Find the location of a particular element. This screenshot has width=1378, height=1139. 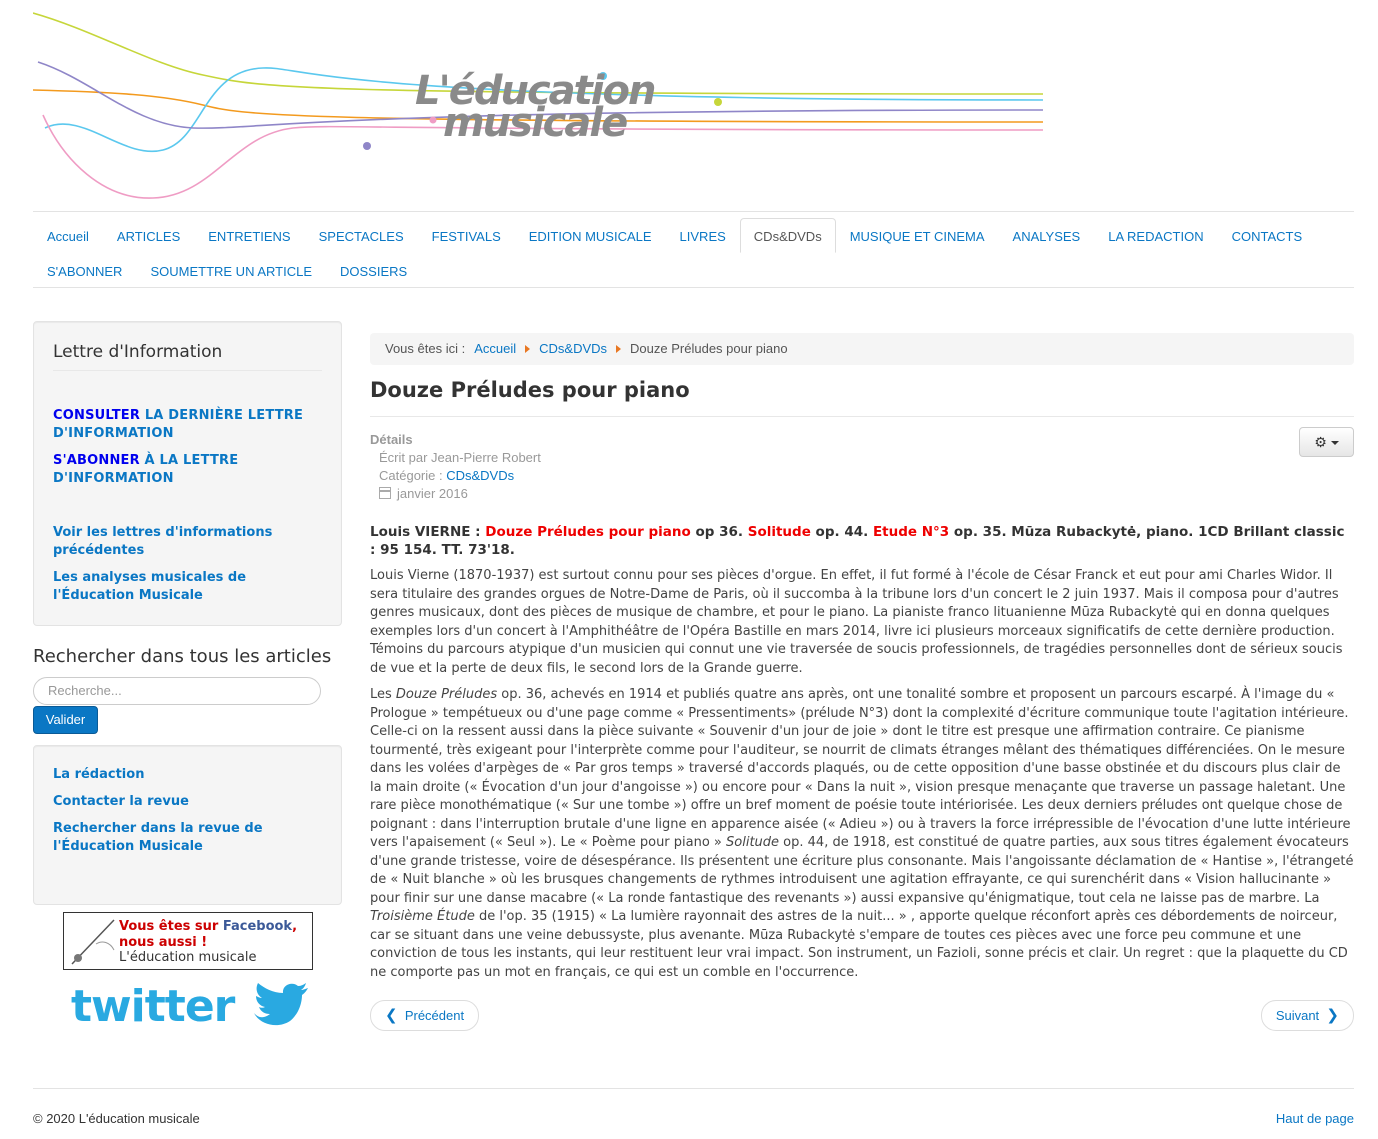

article-date: janvier 2016 is located at coordinates (432, 493).